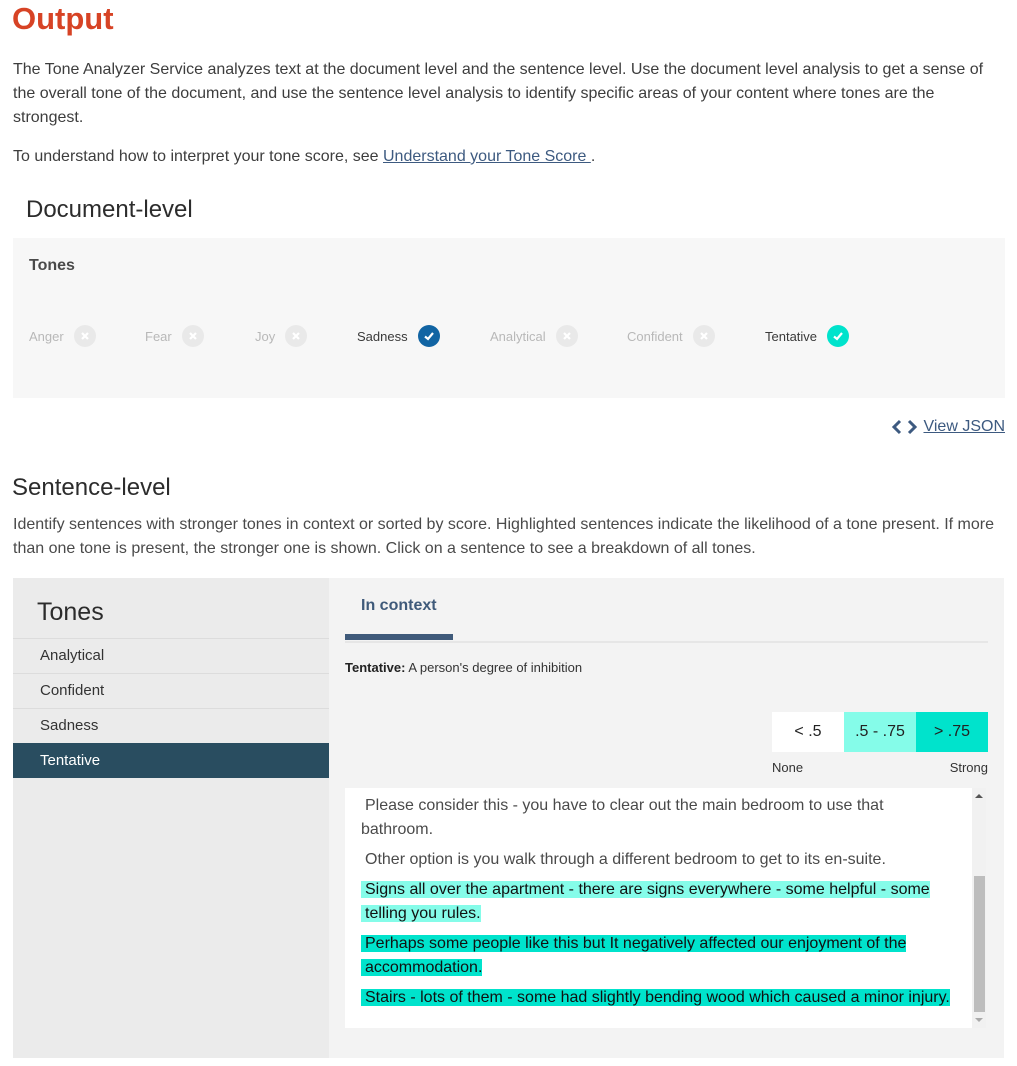 This screenshot has height=1066, width=1017. What do you see at coordinates (952, 732) in the screenshot?
I see `legend-swatch: > .75` at bounding box center [952, 732].